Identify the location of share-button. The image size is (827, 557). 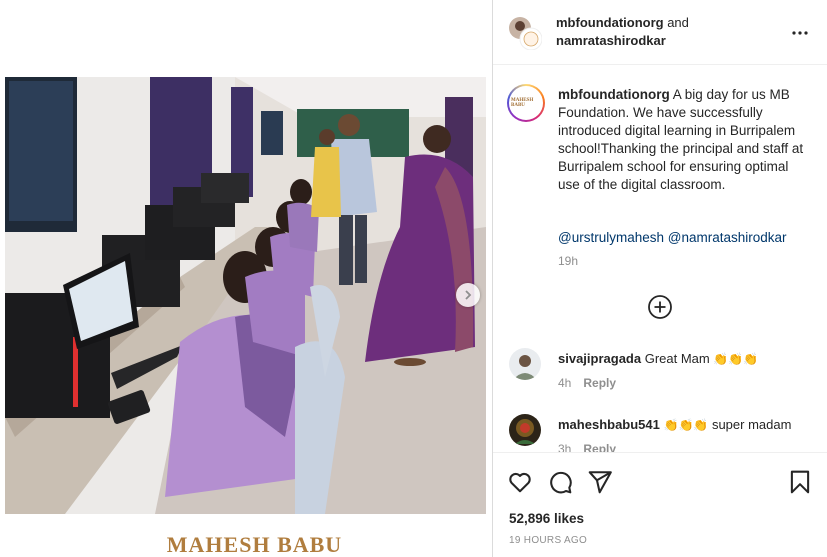
(600, 482).